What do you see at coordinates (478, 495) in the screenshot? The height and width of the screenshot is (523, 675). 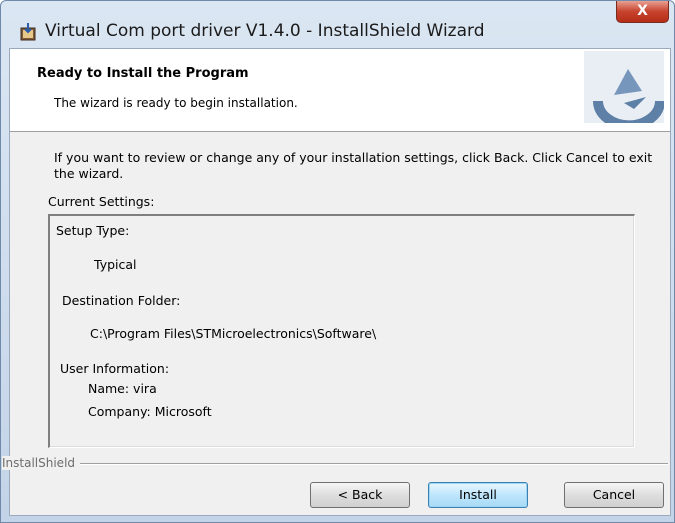 I see `install-button: Install` at bounding box center [478, 495].